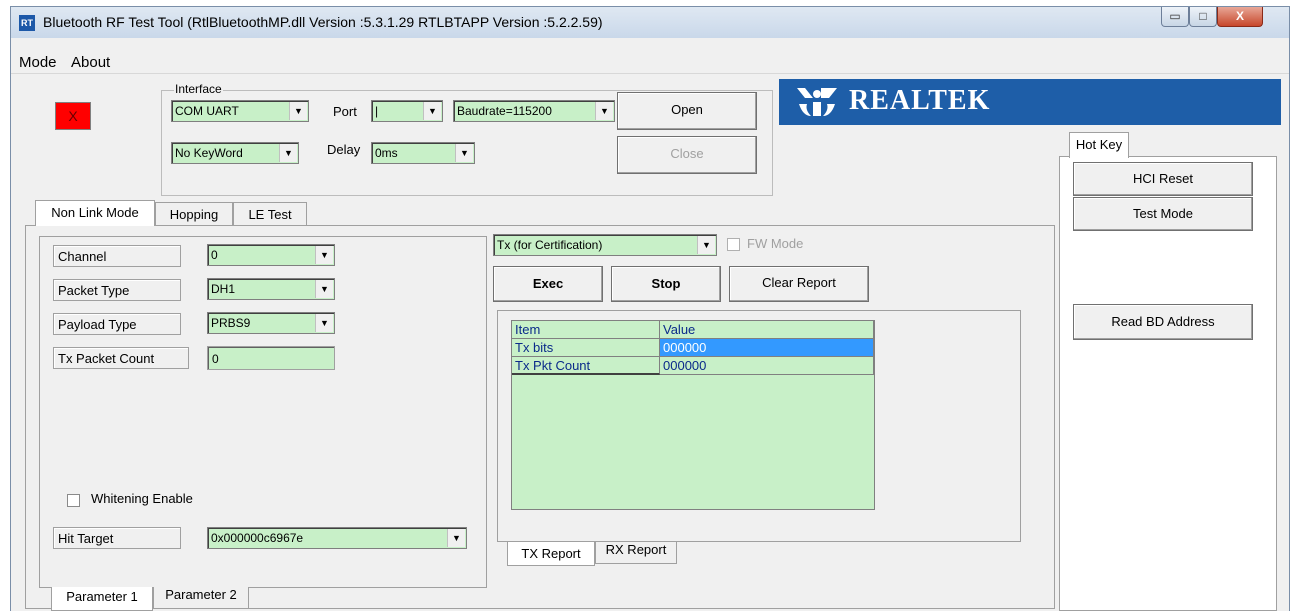  I want to click on column-header-value-text: Value, so click(679, 329).